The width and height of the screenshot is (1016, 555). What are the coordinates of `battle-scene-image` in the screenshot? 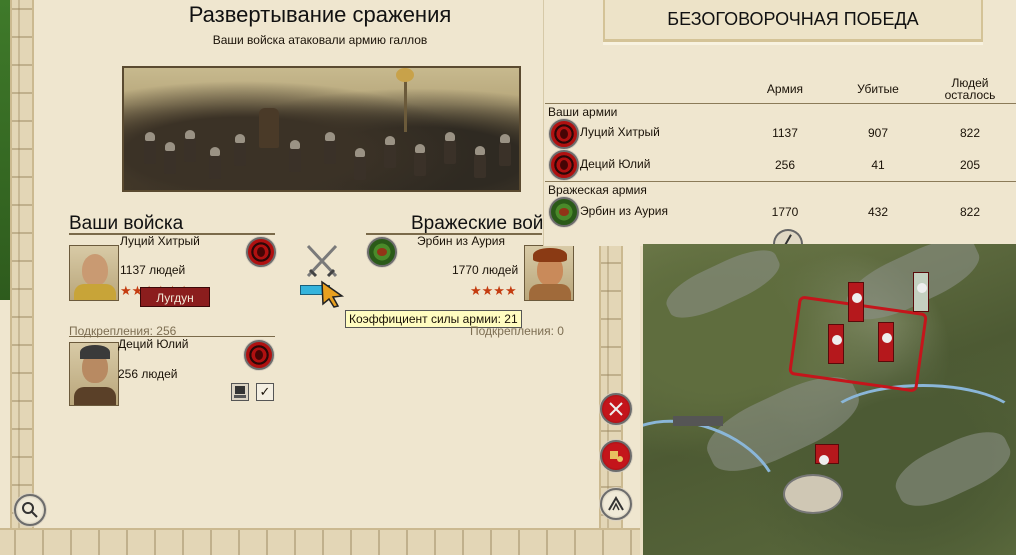 It's located at (321, 129).